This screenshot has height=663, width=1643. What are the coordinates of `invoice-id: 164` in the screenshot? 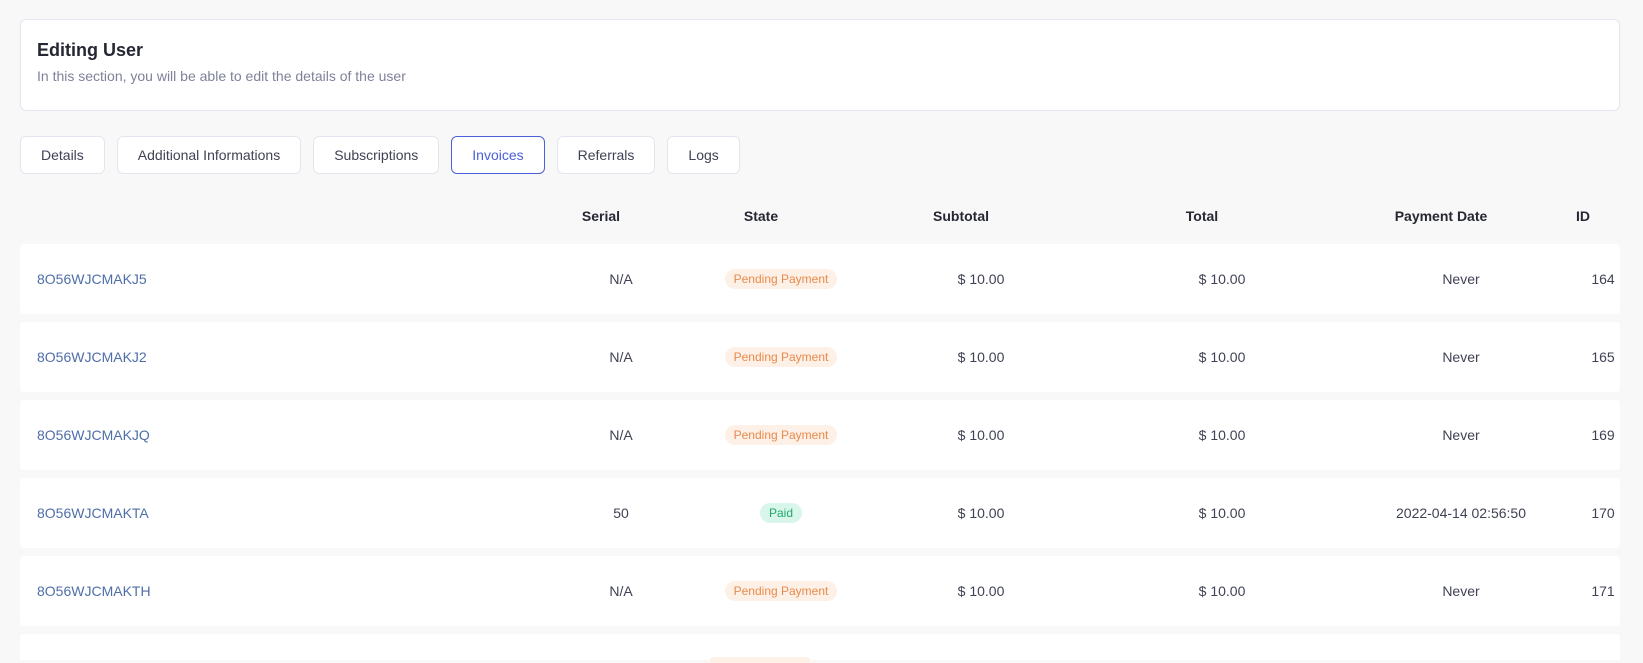 It's located at (1603, 279).